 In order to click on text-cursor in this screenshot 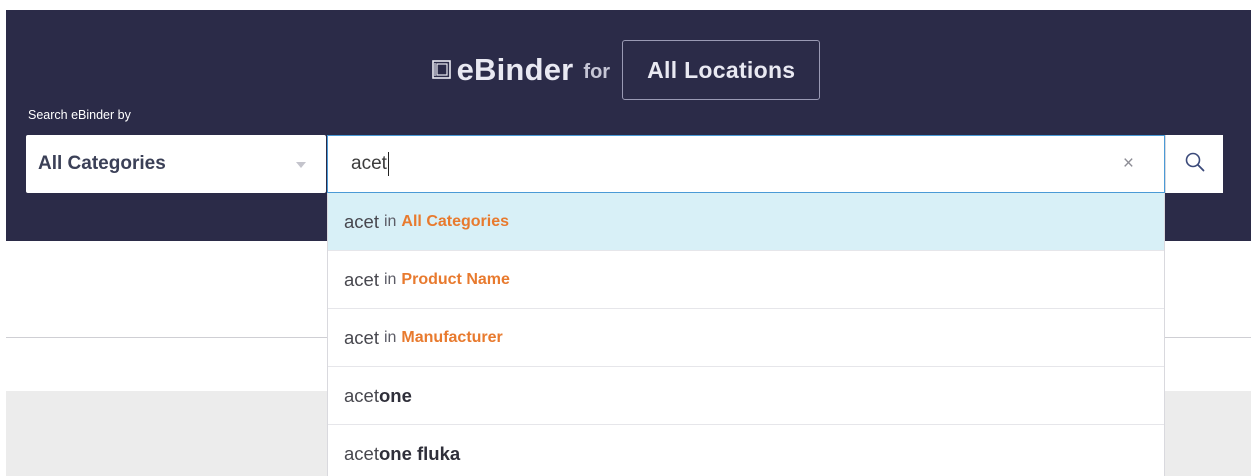, I will do `click(388, 164)`.